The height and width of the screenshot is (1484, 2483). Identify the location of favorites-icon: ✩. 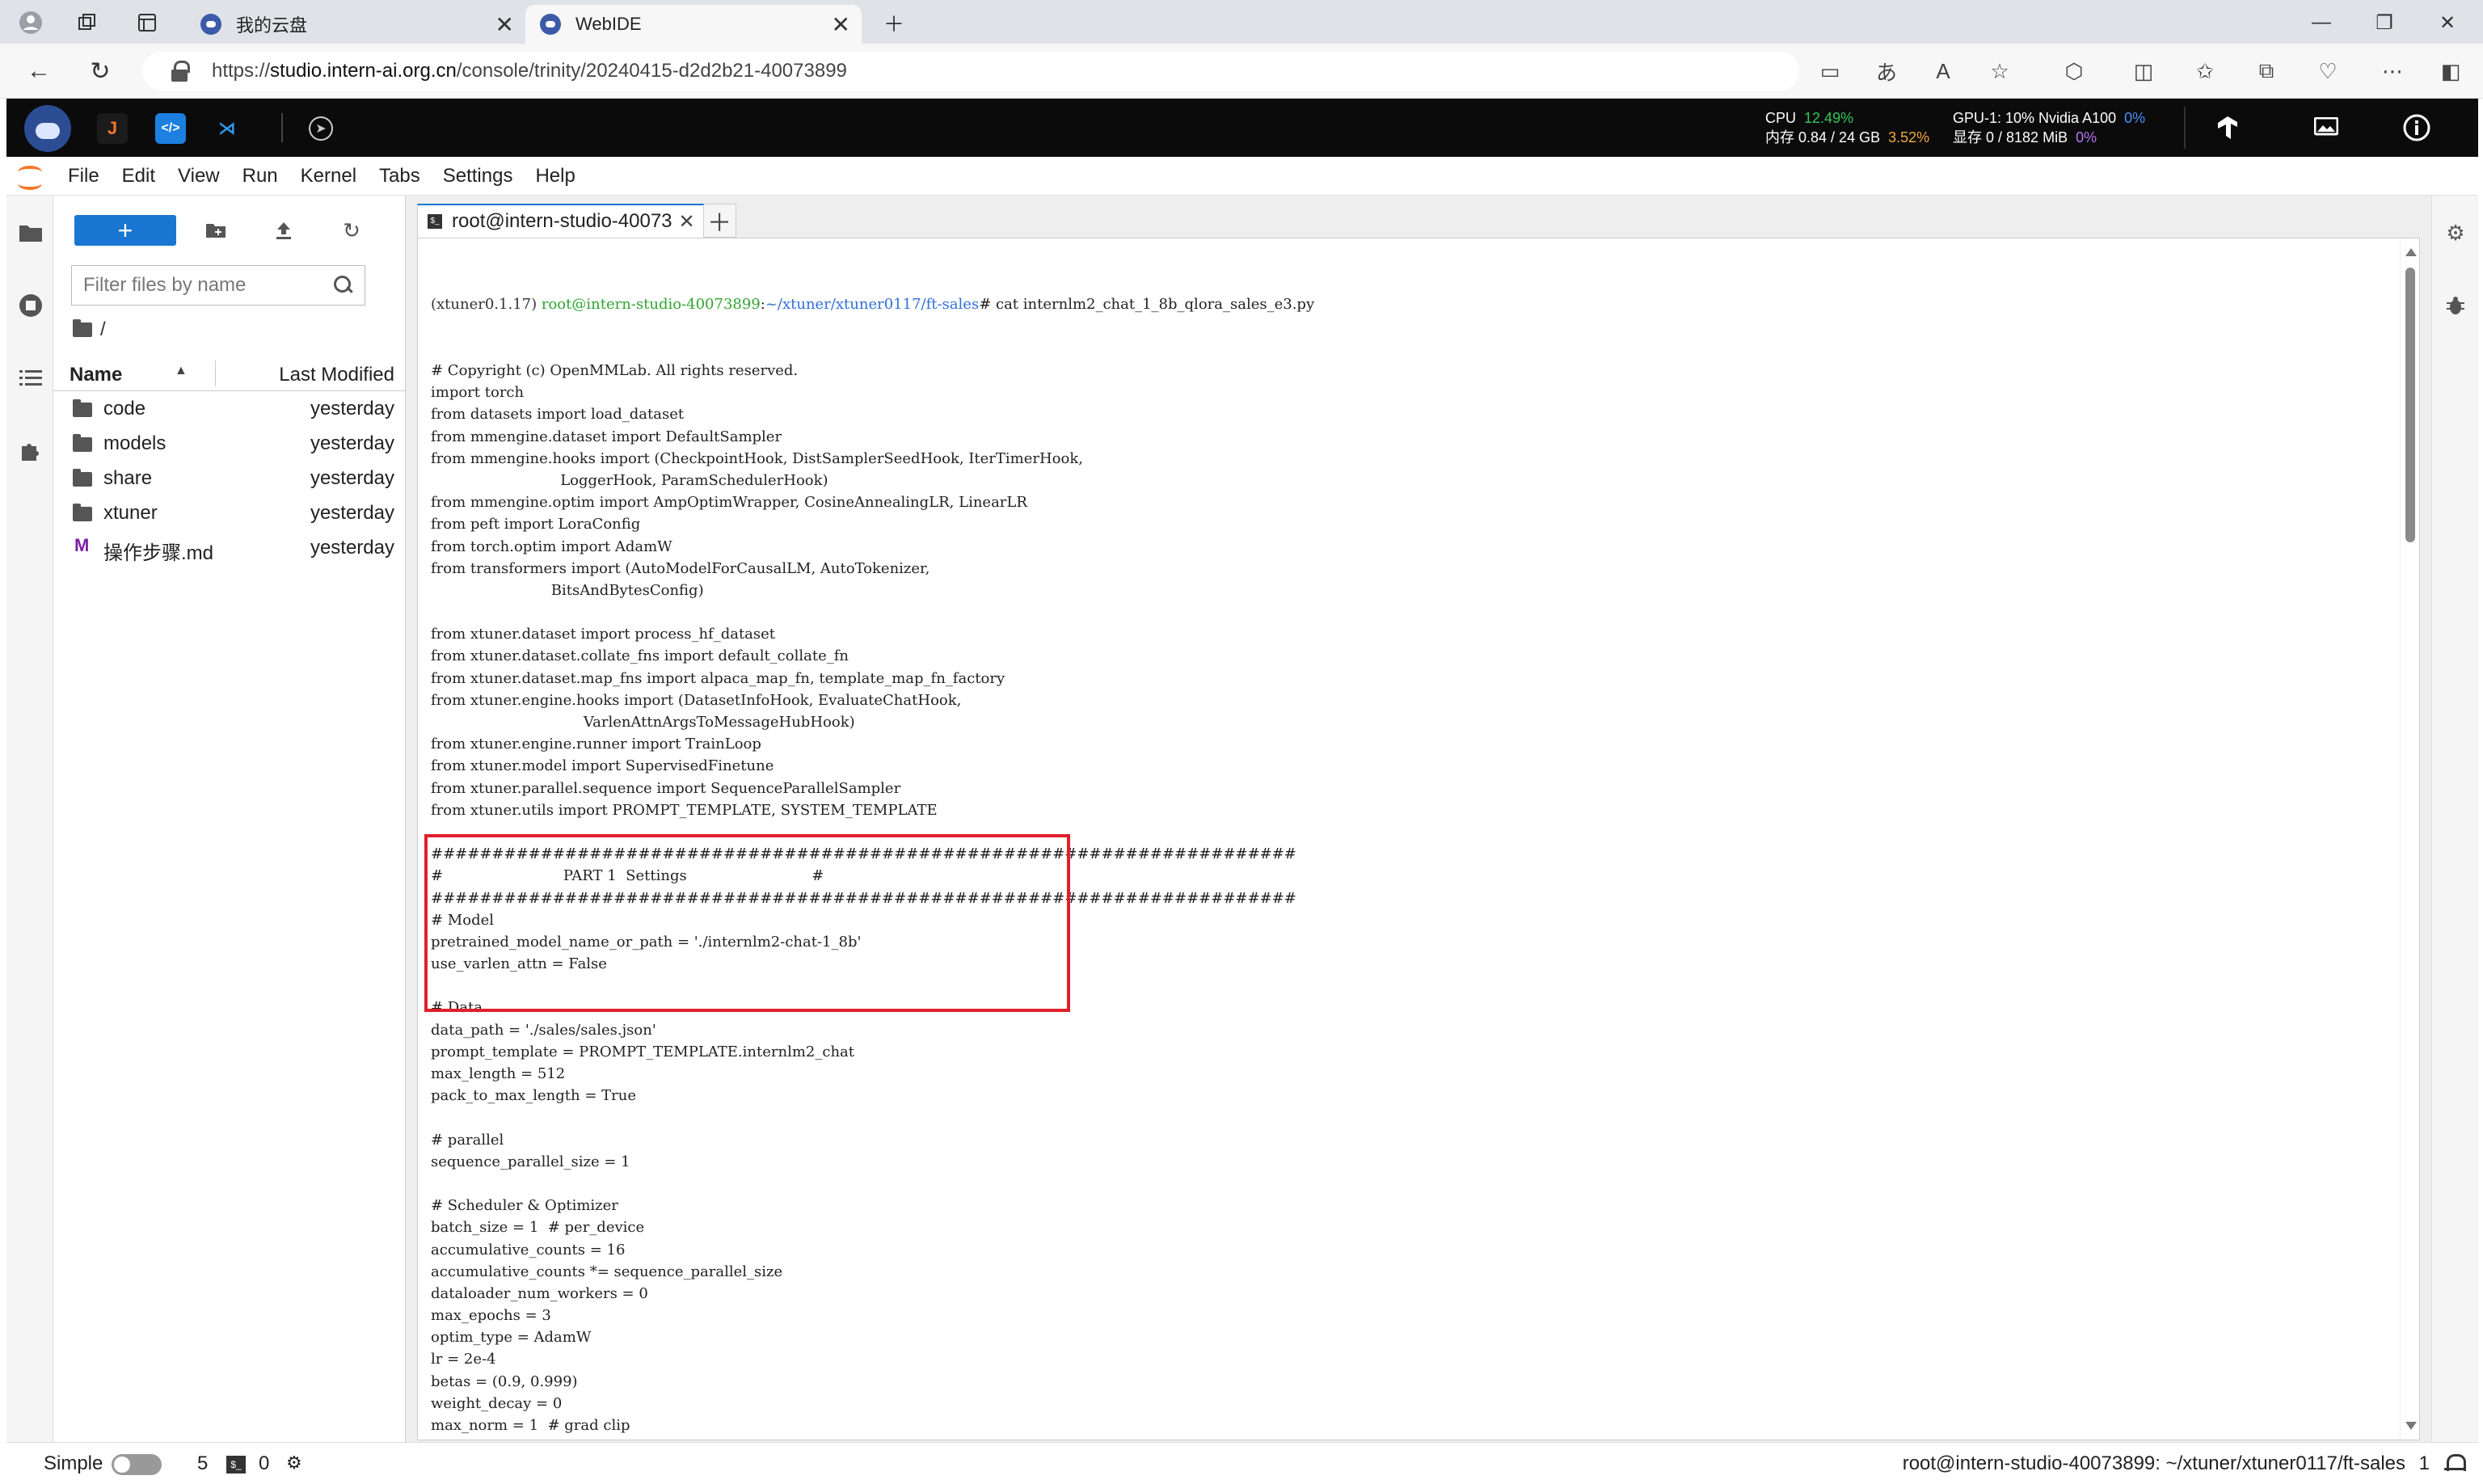
(2205, 71).